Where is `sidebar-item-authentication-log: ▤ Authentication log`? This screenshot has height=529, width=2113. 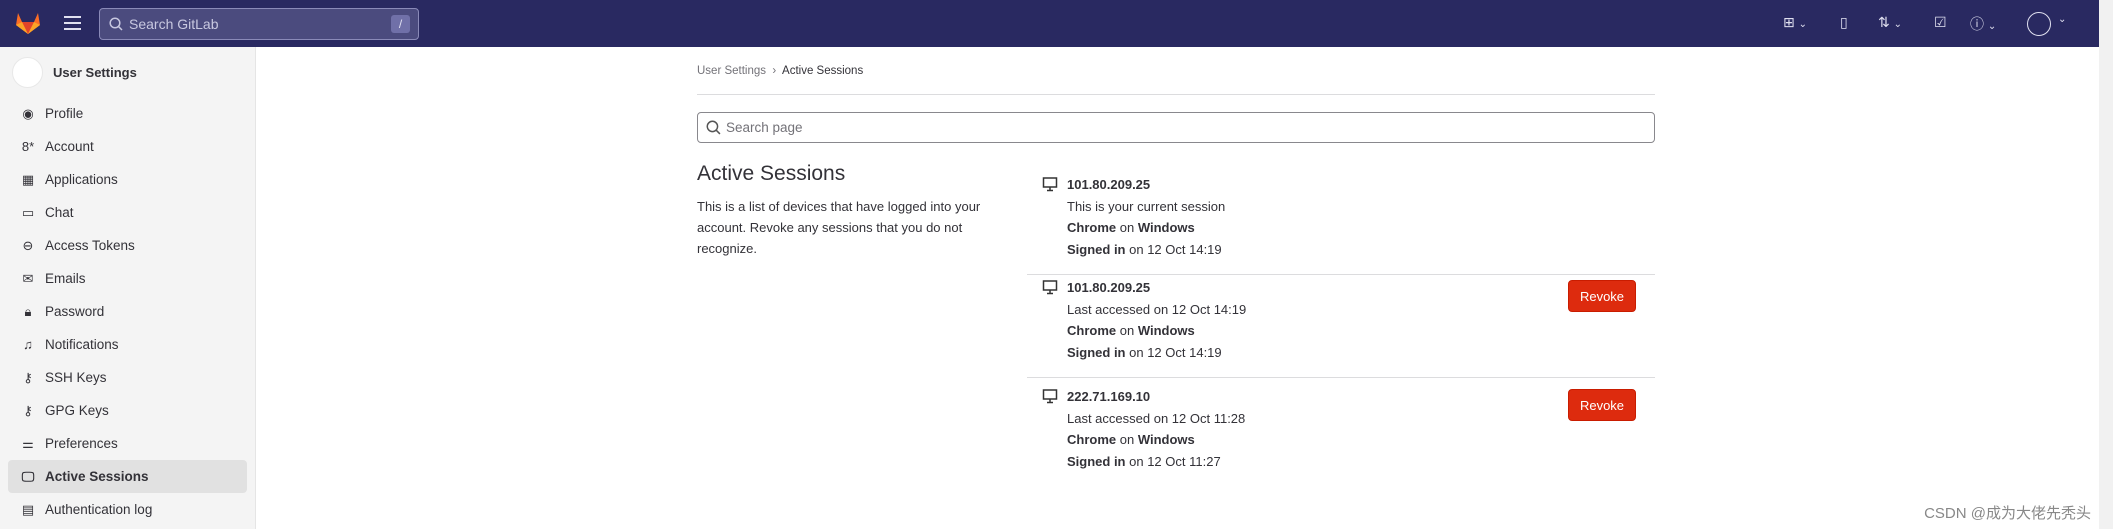
sidebar-item-authentication-log: ▤ Authentication log is located at coordinates (127, 509).